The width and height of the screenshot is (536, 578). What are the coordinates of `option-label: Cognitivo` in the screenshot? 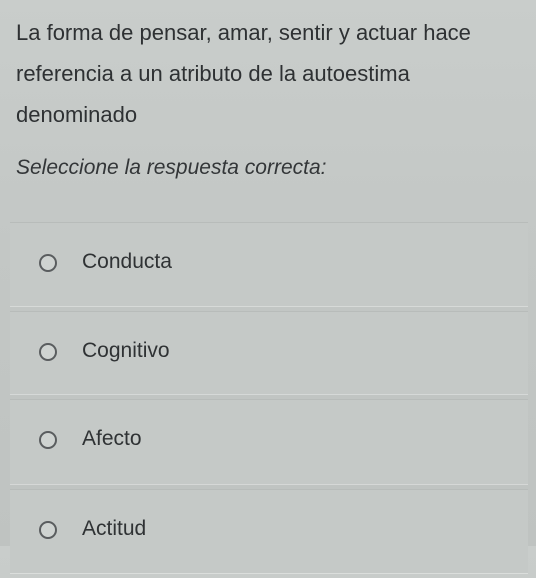 It's located at (126, 350).